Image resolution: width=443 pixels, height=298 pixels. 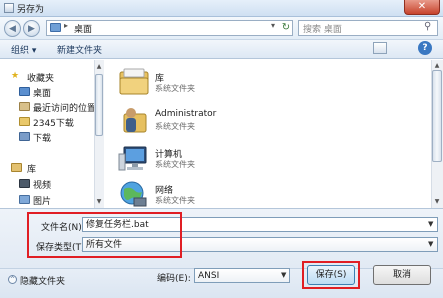 What do you see at coordinates (427, 26) in the screenshot?
I see `search-icon: ⚲` at bounding box center [427, 26].